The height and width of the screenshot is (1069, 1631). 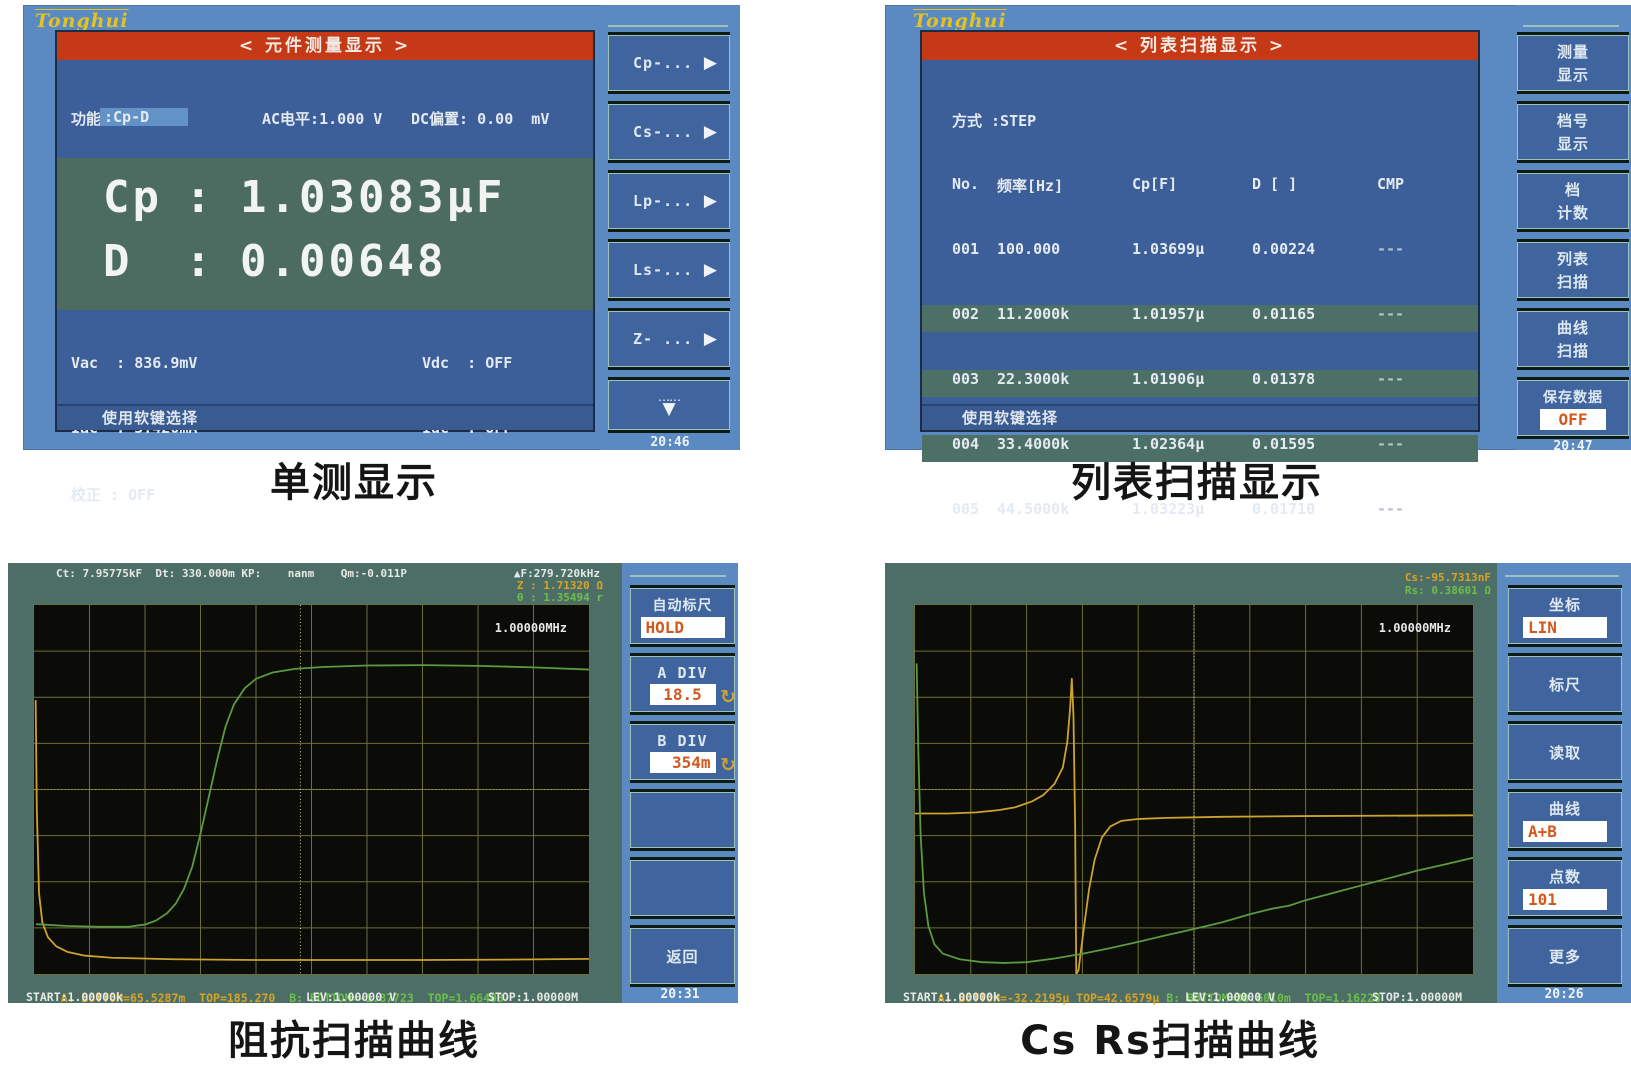 What do you see at coordinates (1573, 339) in the screenshot?
I see `softkey-curve-sweep: 曲线 扫描` at bounding box center [1573, 339].